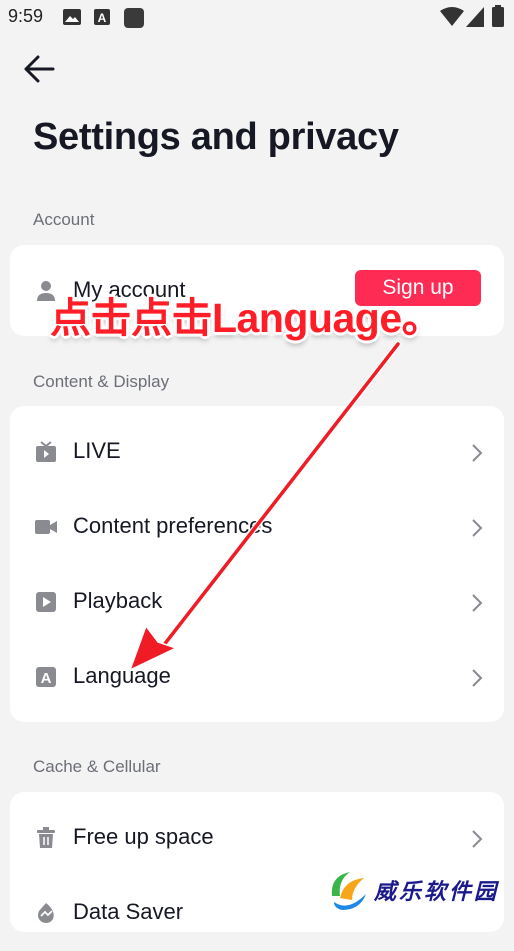  I want to click on settings-item-label: Free up space, so click(143, 836).